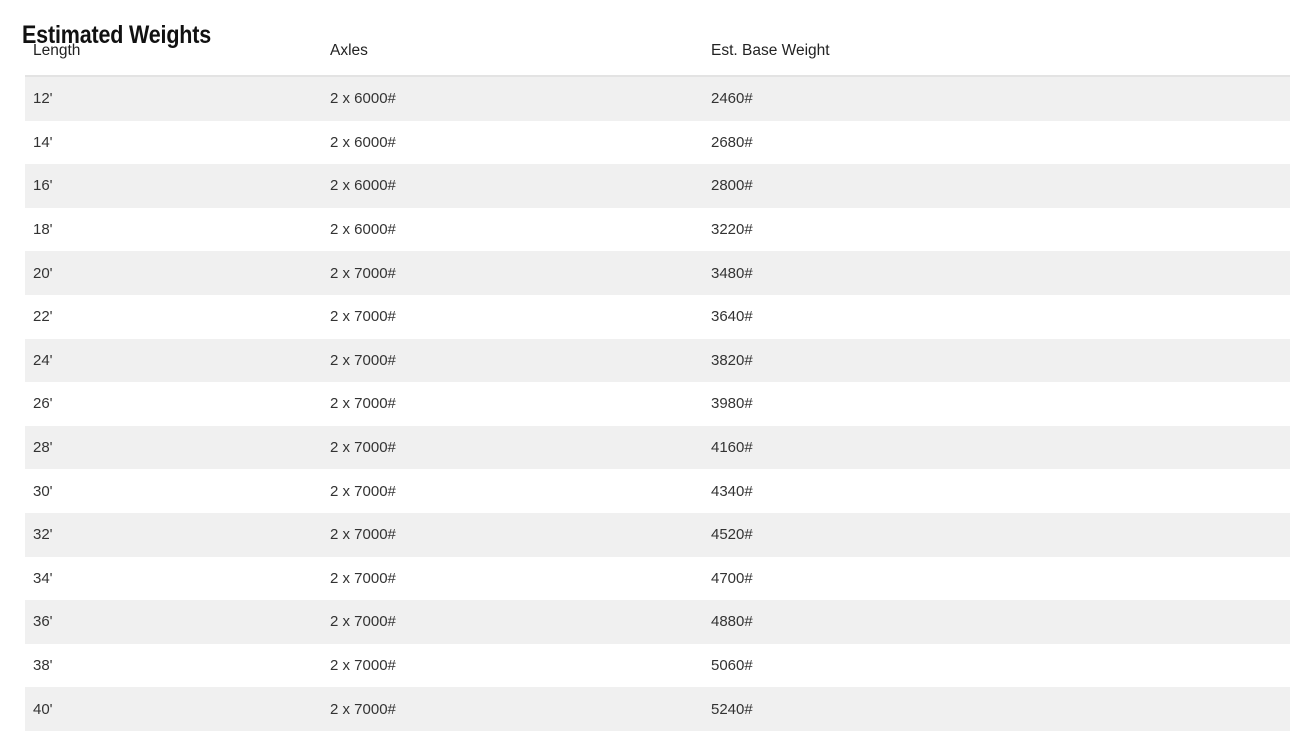  I want to click on table-row: 12' 2 x 6000# 2460#, so click(657, 98).